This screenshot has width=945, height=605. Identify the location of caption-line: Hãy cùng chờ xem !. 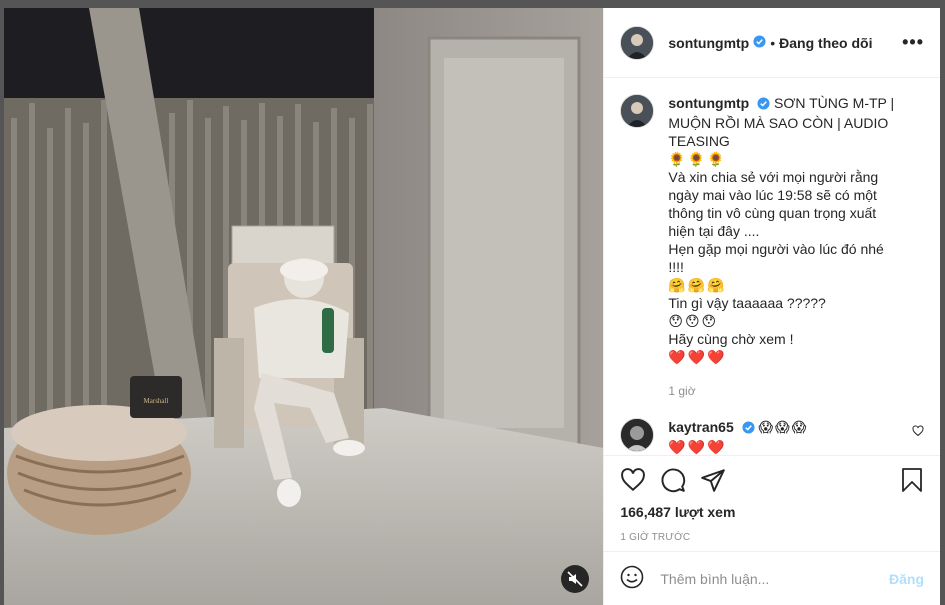
(731, 339).